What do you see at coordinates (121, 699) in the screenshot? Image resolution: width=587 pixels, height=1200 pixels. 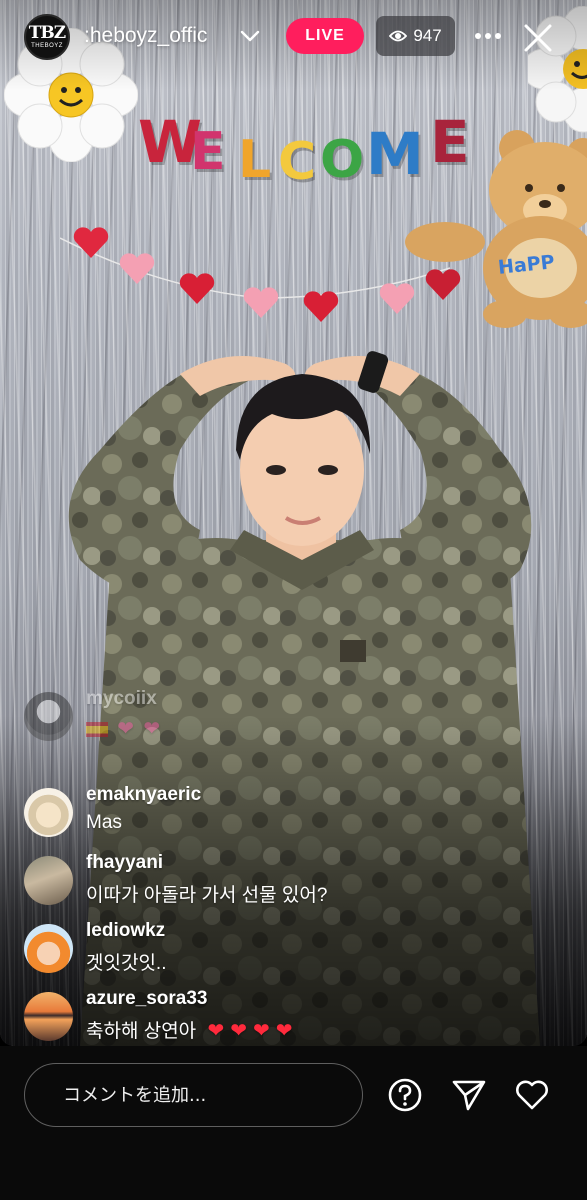 I see `comment-username: mycoiix` at bounding box center [121, 699].